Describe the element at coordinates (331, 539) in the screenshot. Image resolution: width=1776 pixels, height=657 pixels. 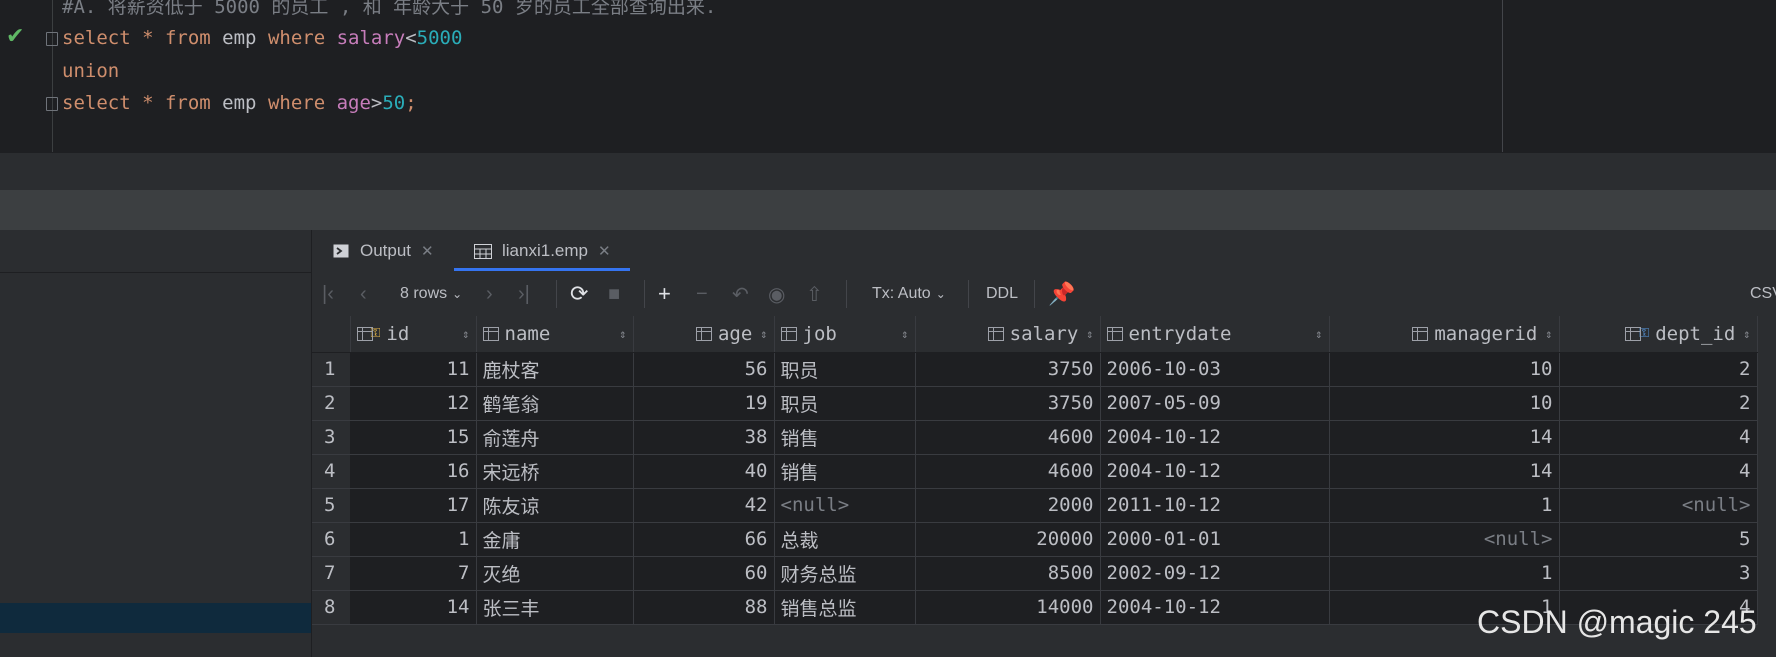
I see `row-number: 6` at that location.